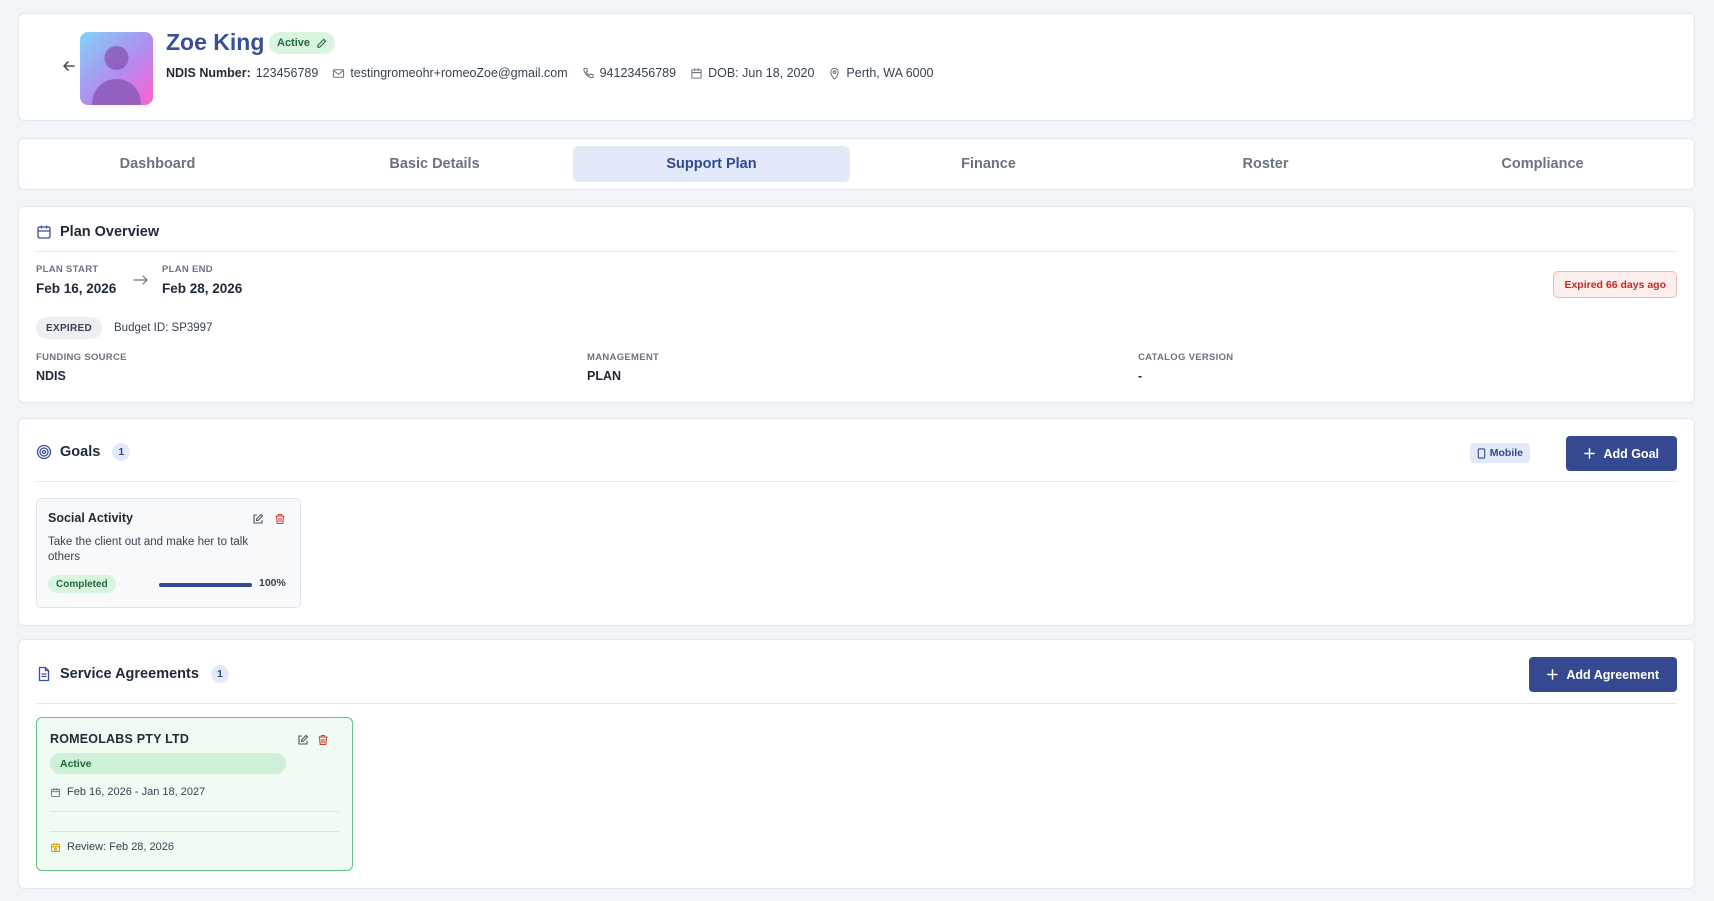 The width and height of the screenshot is (1714, 901). I want to click on dob-value: DOB: Jun 18, 2020, so click(761, 73).